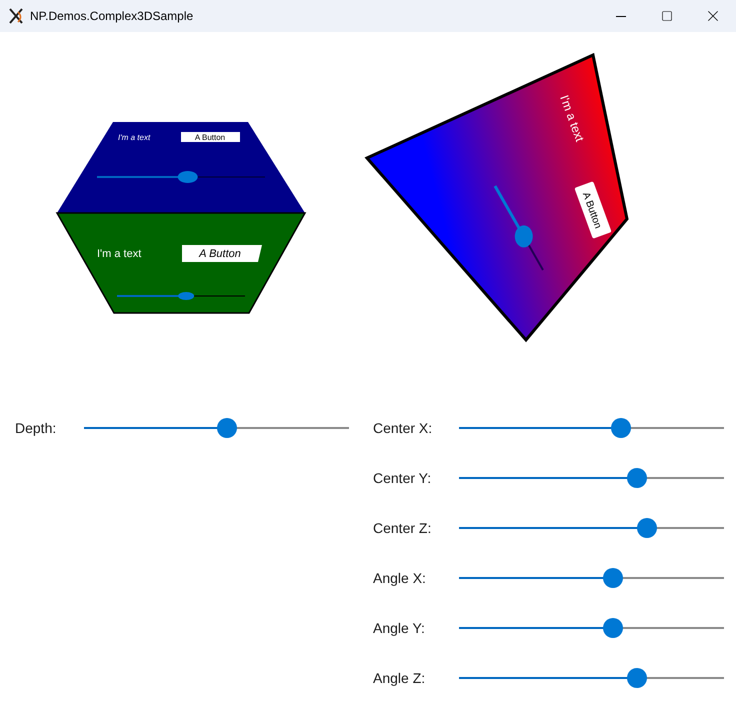 This screenshot has width=736, height=704. What do you see at coordinates (593, 210) in the screenshot?
I see `panel-button: A Button` at bounding box center [593, 210].